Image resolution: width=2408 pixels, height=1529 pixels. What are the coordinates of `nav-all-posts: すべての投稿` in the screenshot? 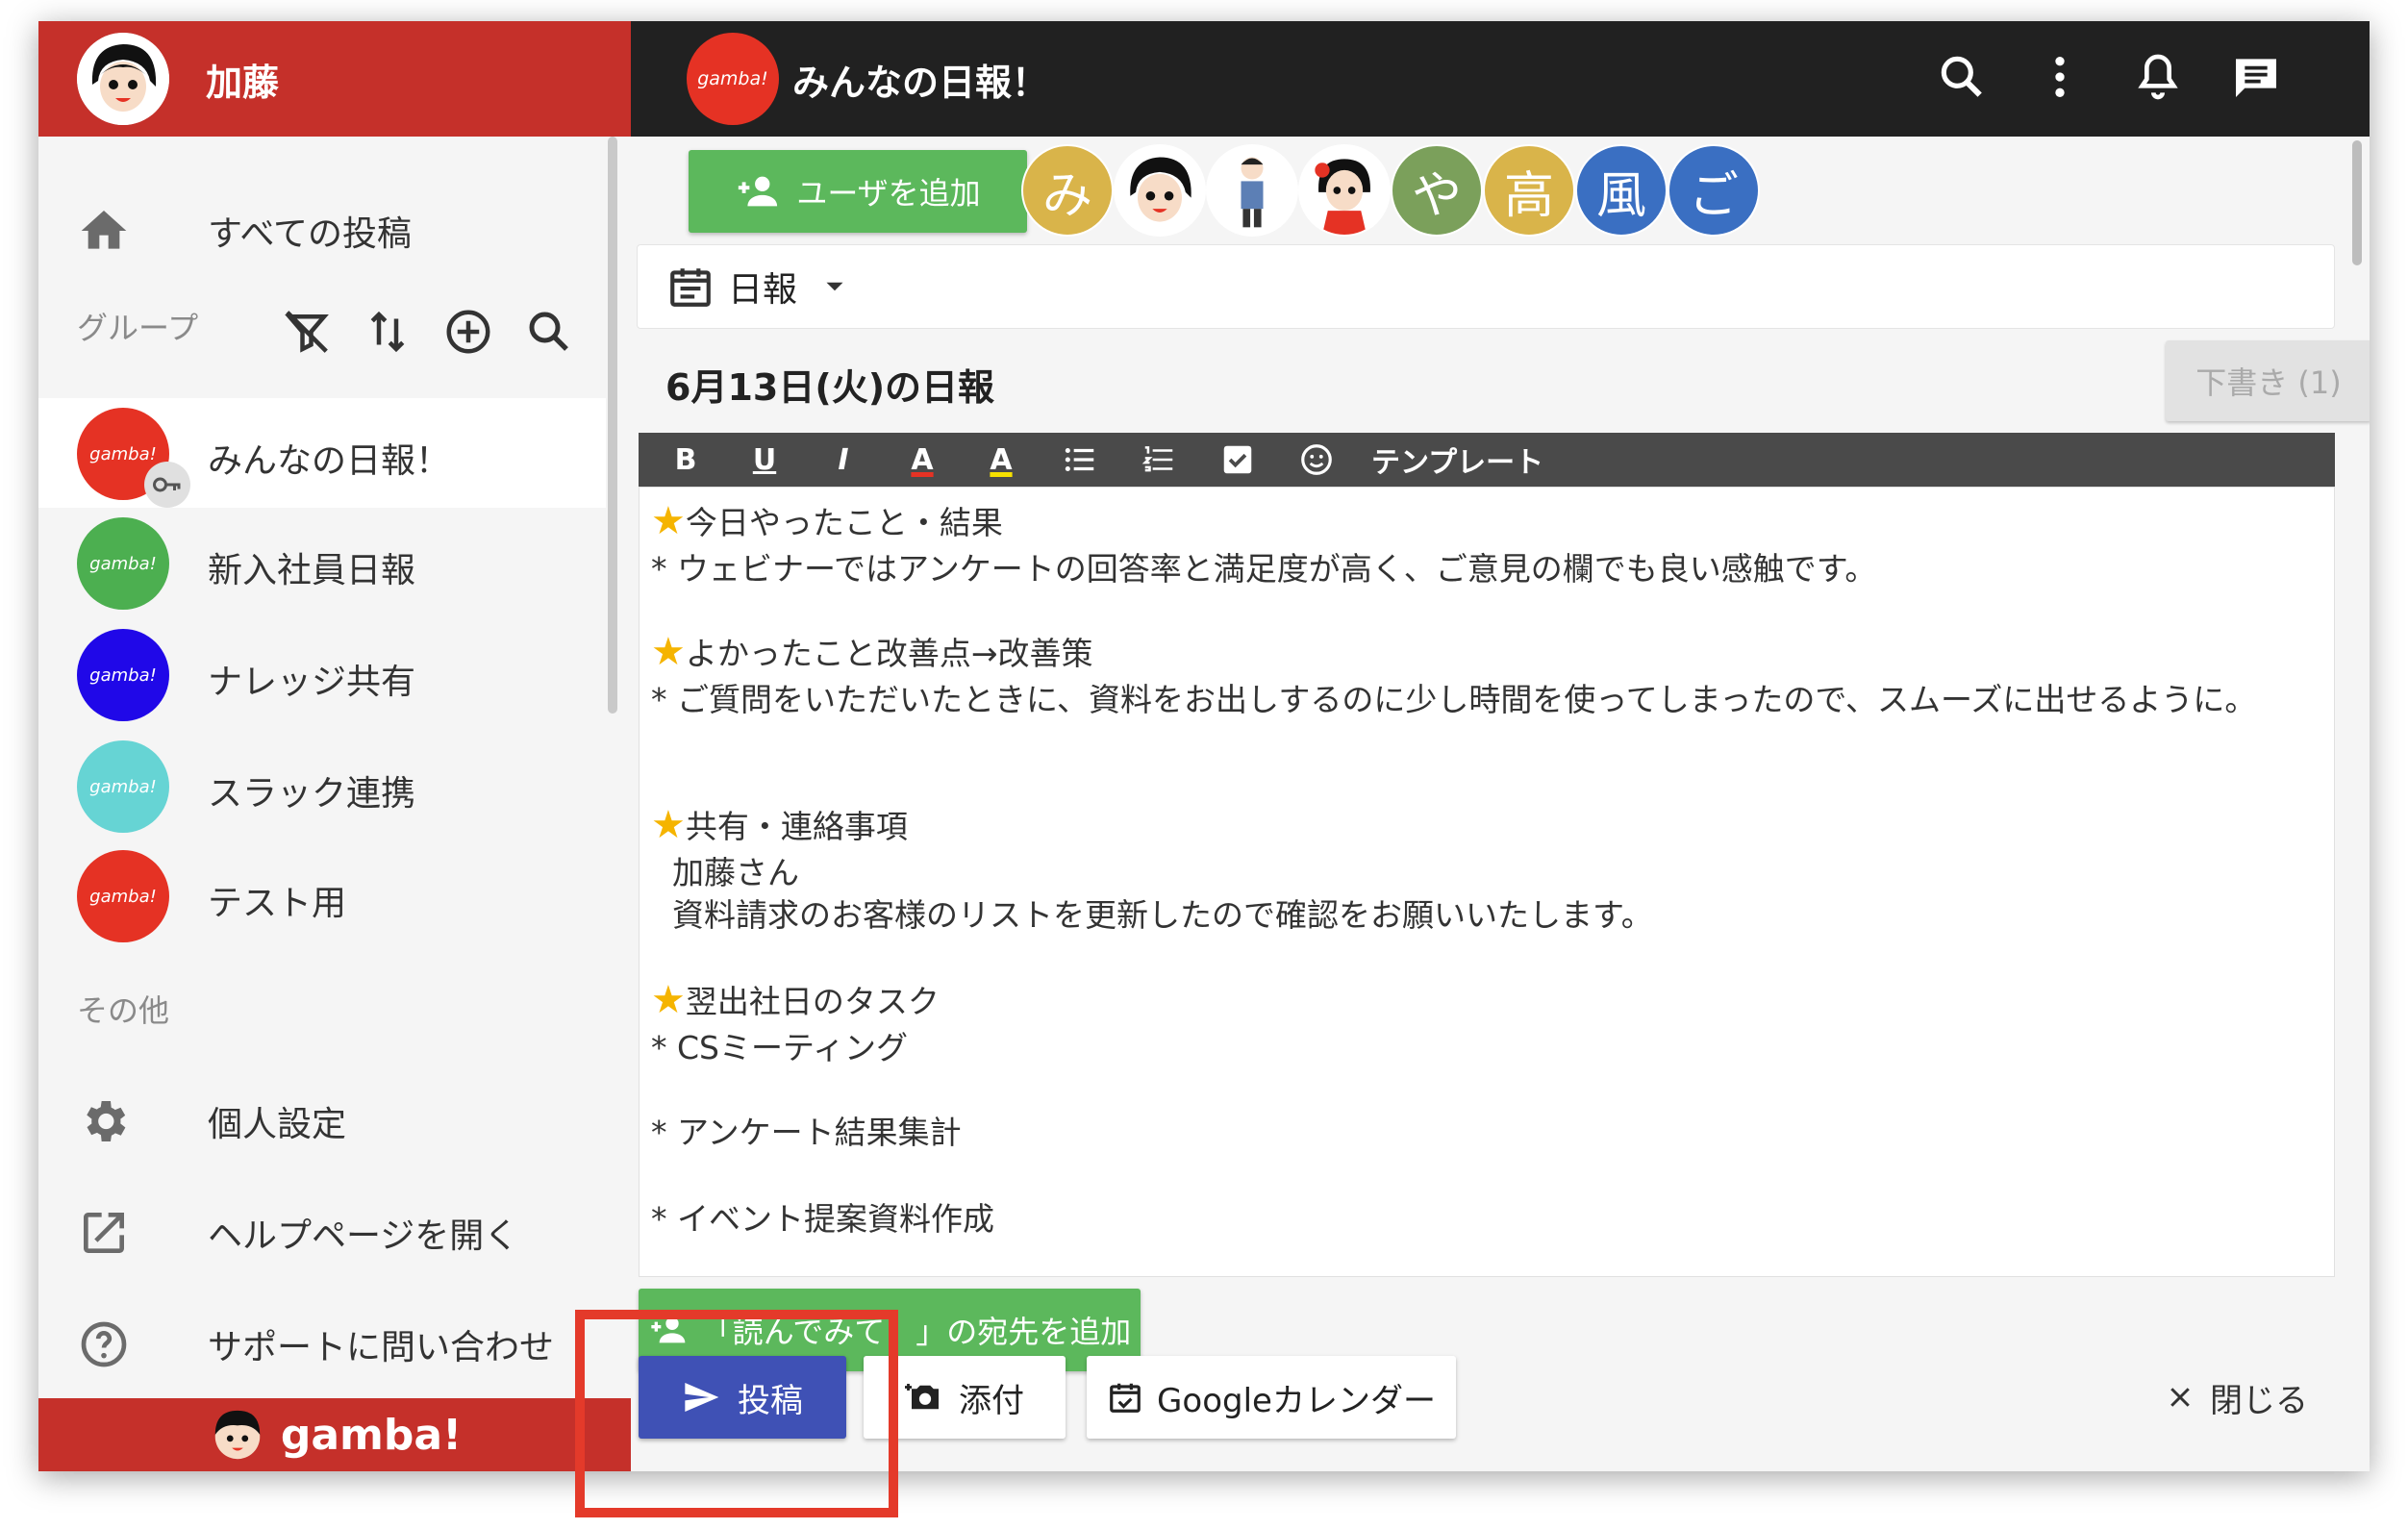 It's located at (322, 231).